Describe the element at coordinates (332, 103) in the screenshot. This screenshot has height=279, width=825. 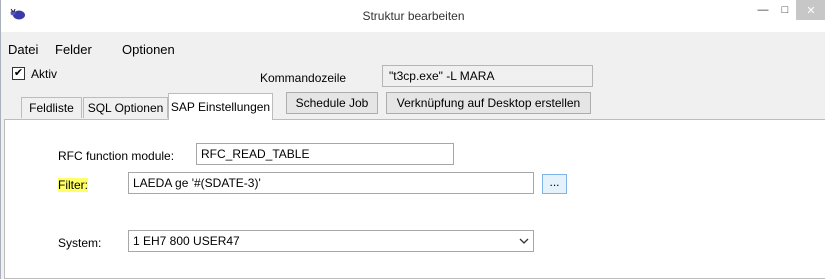
I see `schedule-job-button: Schedule Job` at that location.